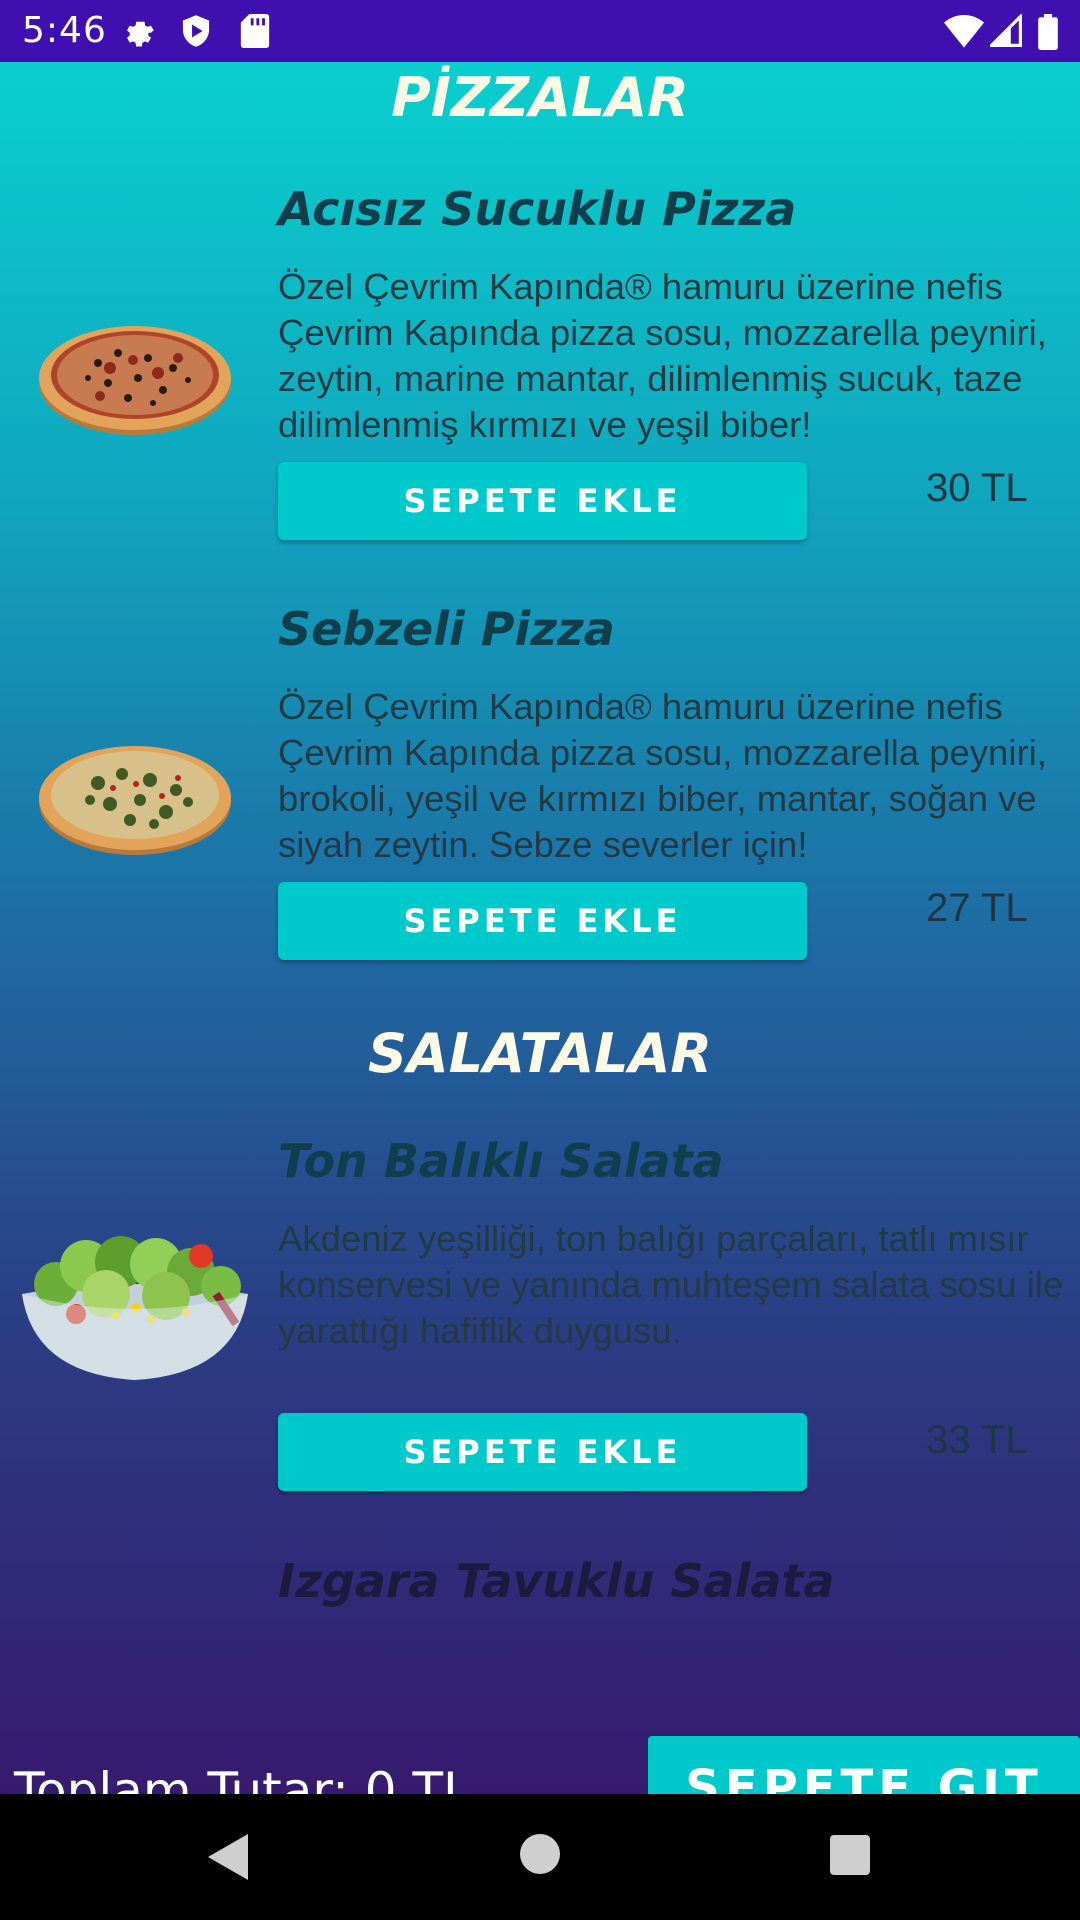  I want to click on item-price: 33 TL, so click(977, 1440).